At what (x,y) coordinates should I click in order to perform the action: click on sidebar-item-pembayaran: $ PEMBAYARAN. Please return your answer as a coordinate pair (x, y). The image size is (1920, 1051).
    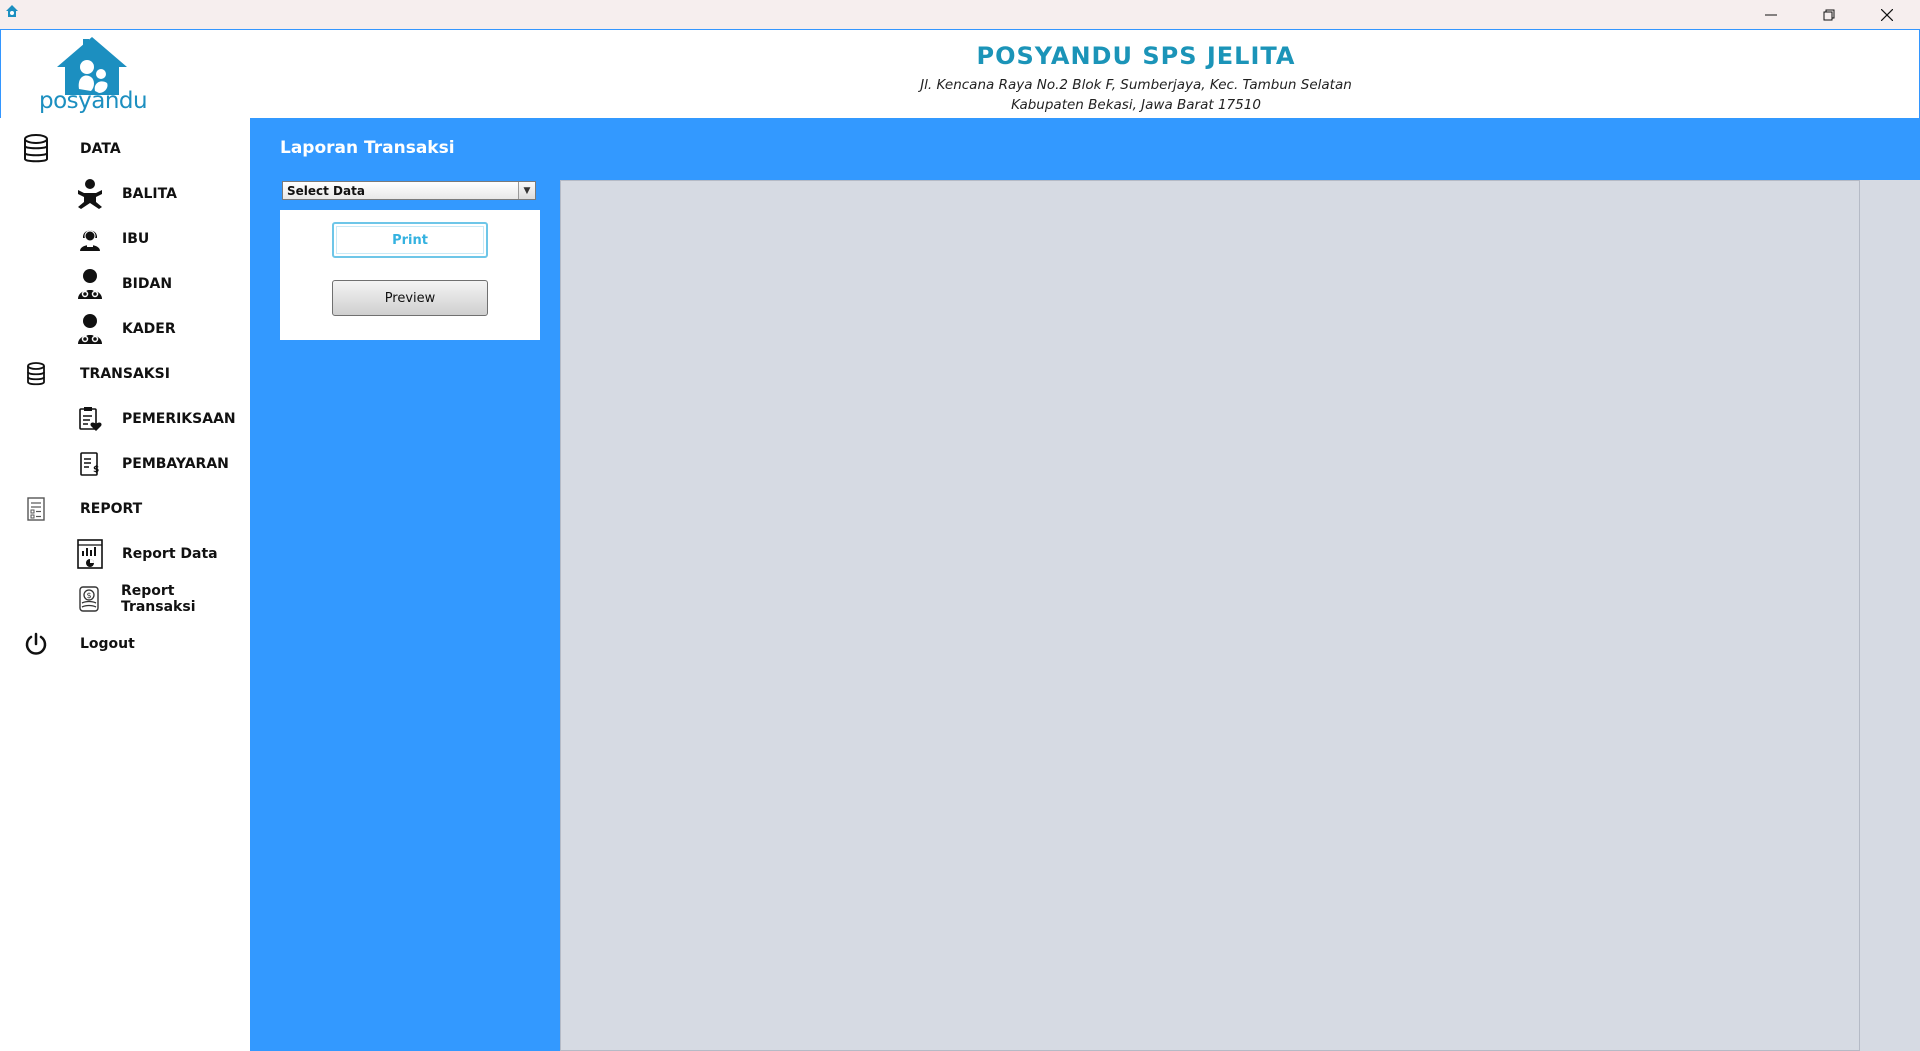
    Looking at the image, I should click on (161, 464).